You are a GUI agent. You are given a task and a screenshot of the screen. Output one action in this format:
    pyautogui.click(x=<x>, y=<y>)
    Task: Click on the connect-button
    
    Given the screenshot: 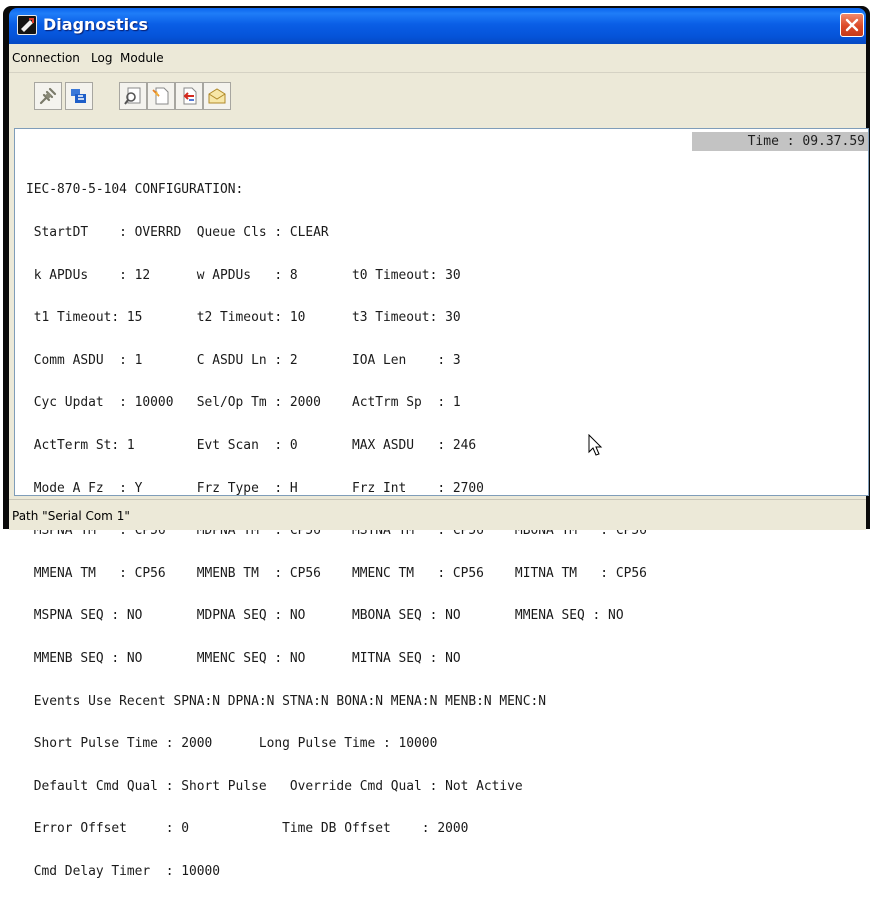 What is the action you would take?
    pyautogui.click(x=48, y=96)
    